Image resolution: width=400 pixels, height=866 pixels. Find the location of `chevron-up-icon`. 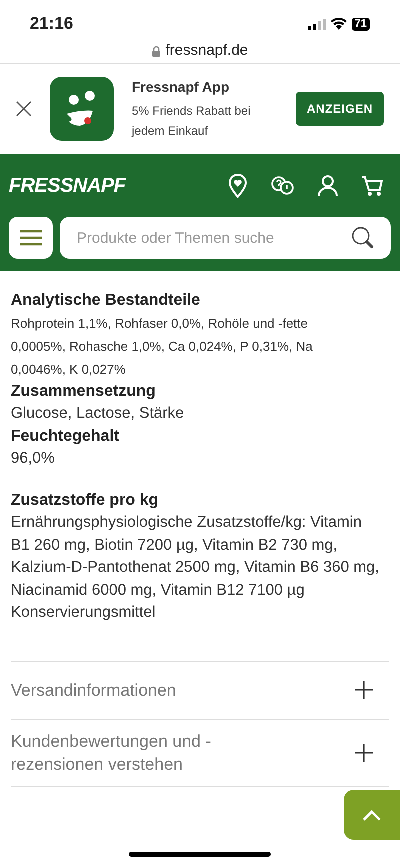

chevron-up-icon is located at coordinates (372, 815).